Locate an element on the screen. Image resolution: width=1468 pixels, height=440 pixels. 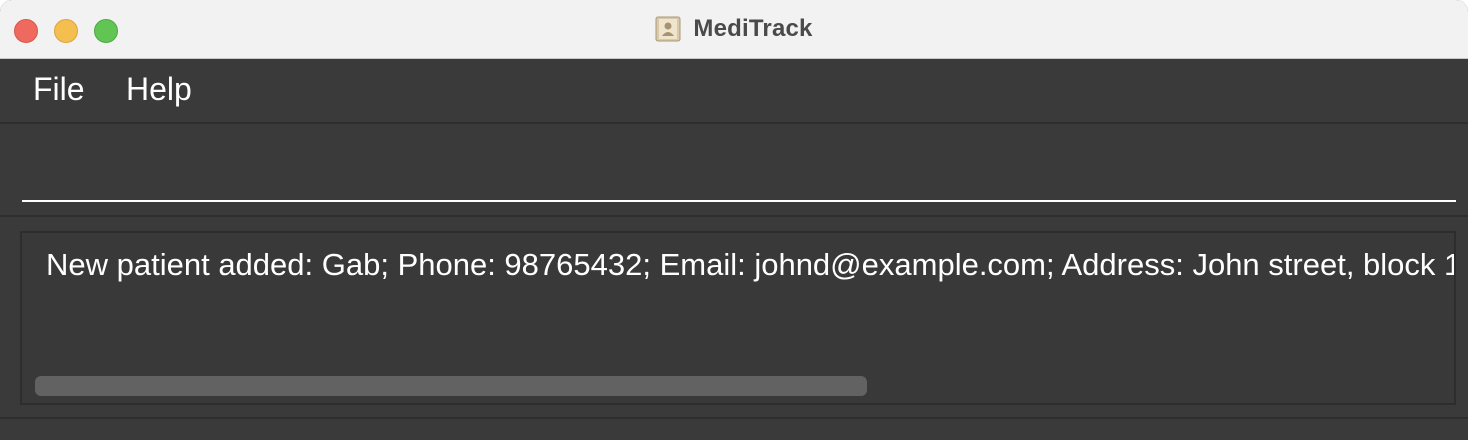
menu-help: Help is located at coordinates (159, 89).